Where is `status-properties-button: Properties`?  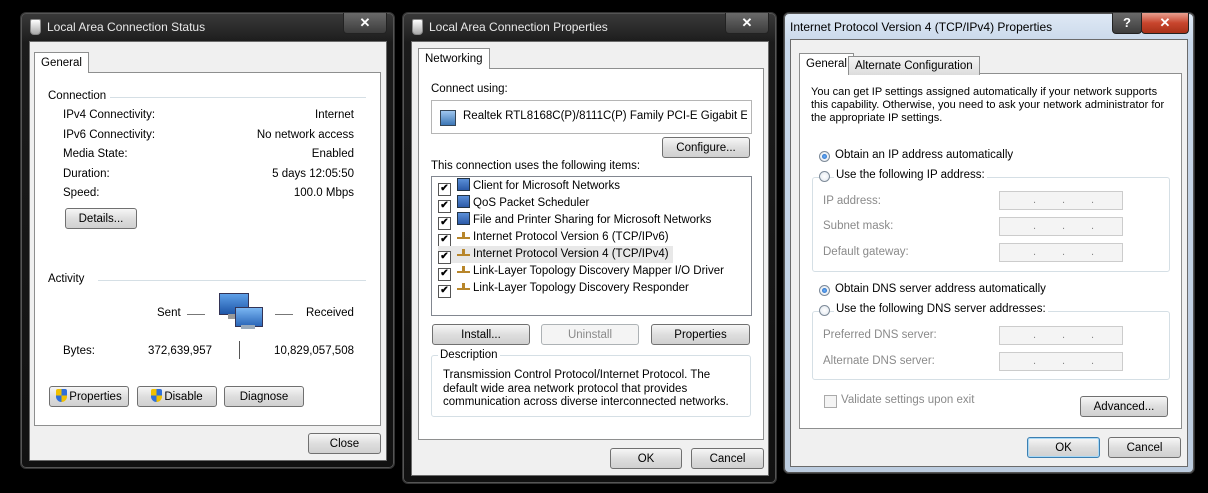 status-properties-button: Properties is located at coordinates (89, 396).